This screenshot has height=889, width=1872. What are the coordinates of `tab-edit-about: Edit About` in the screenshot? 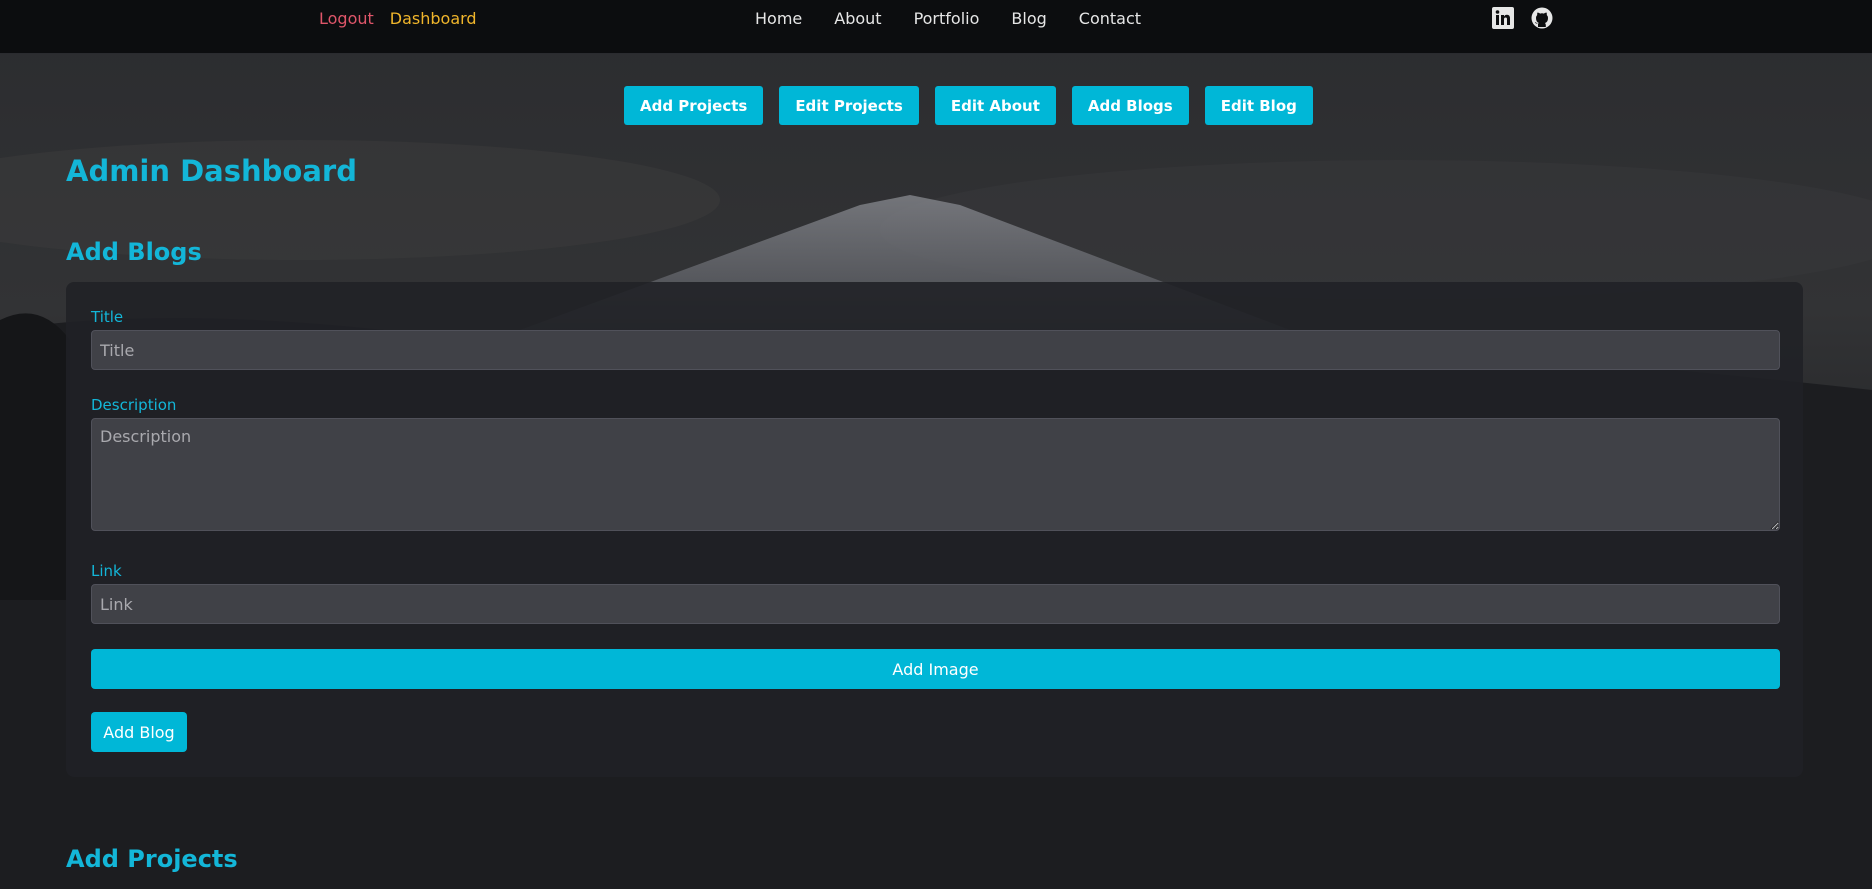 It's located at (995, 105).